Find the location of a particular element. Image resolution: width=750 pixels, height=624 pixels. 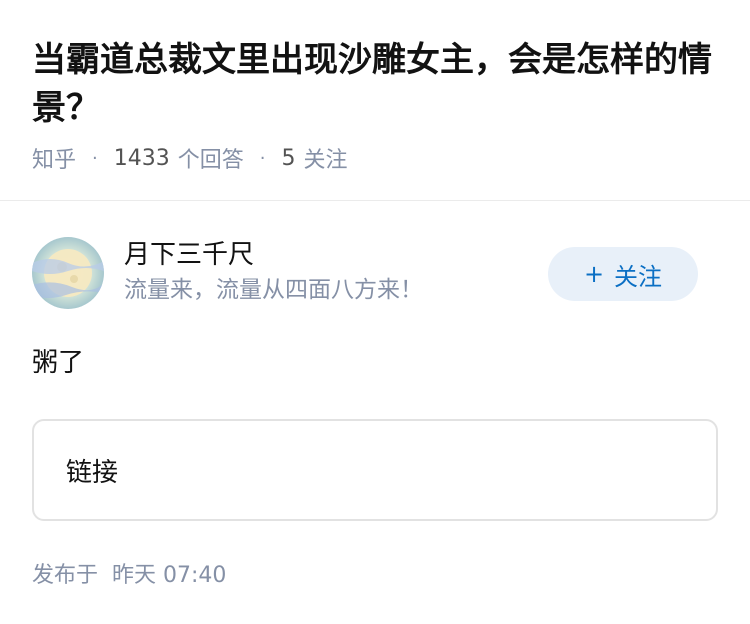

follow-button-label: 关注 is located at coordinates (638, 276).